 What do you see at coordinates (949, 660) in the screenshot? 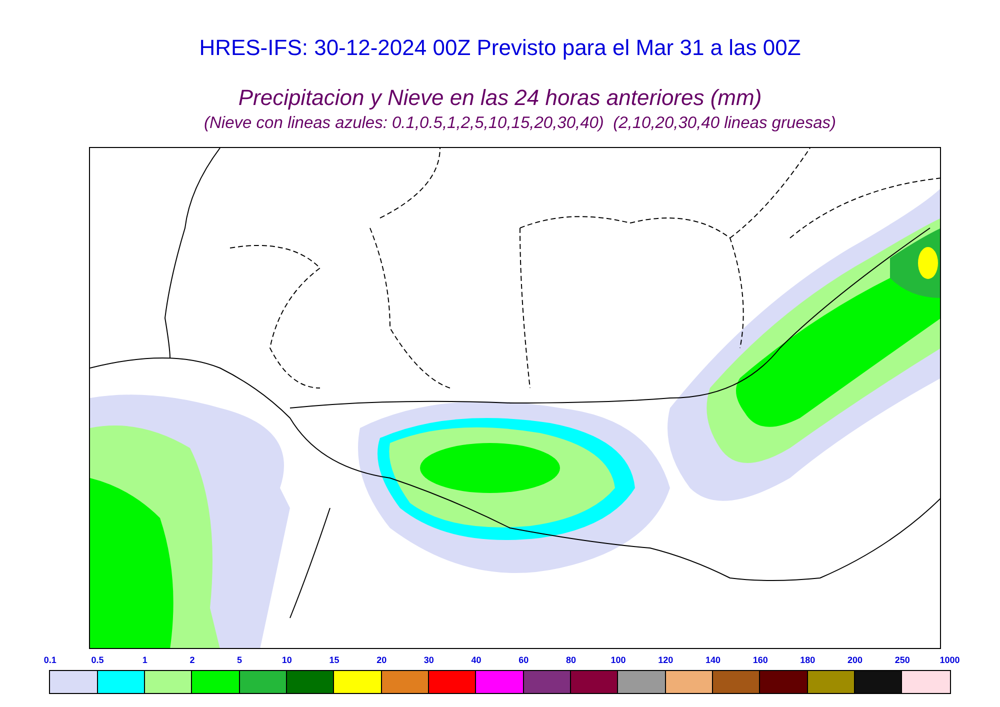
I see `legend-label: 1000` at bounding box center [949, 660].